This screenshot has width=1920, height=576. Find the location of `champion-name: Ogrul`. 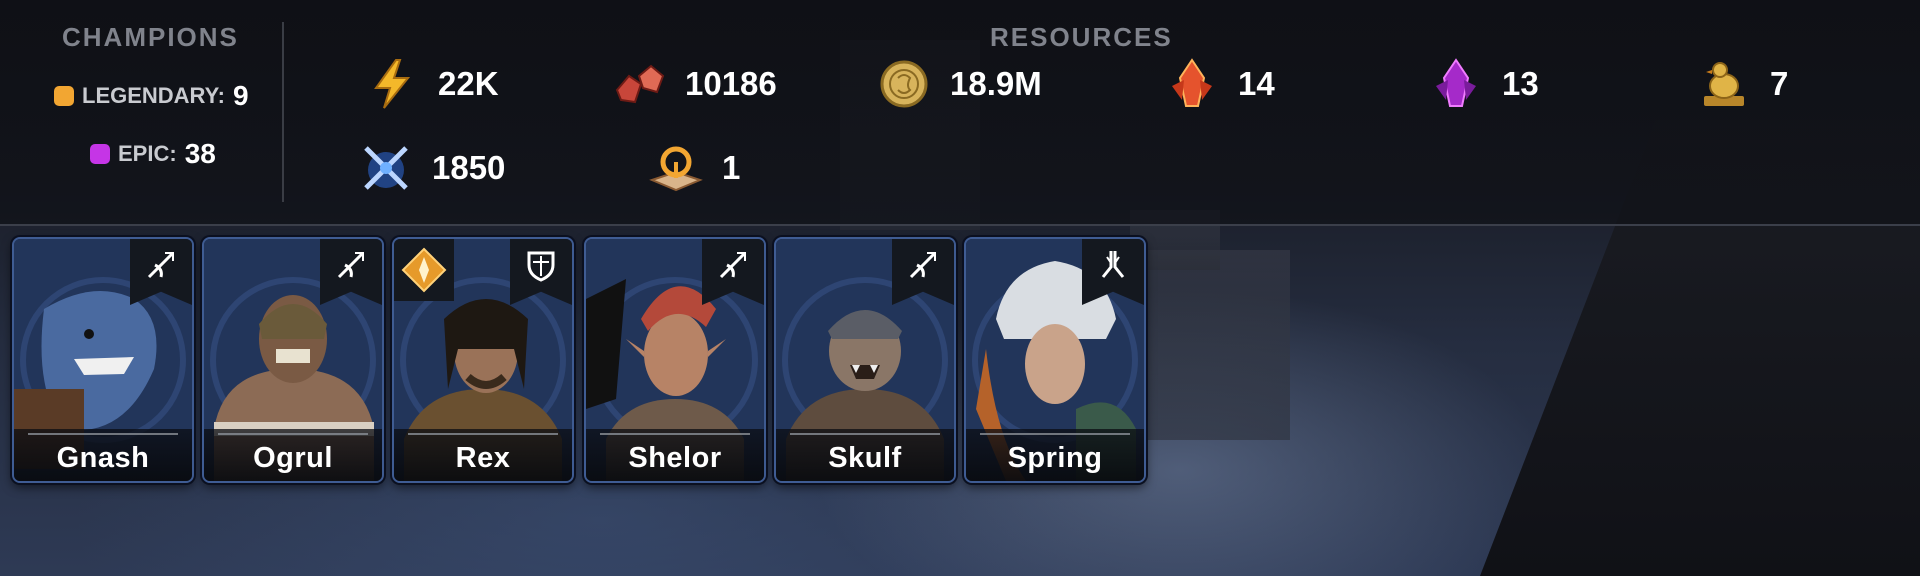

champion-name: Ogrul is located at coordinates (293, 458).